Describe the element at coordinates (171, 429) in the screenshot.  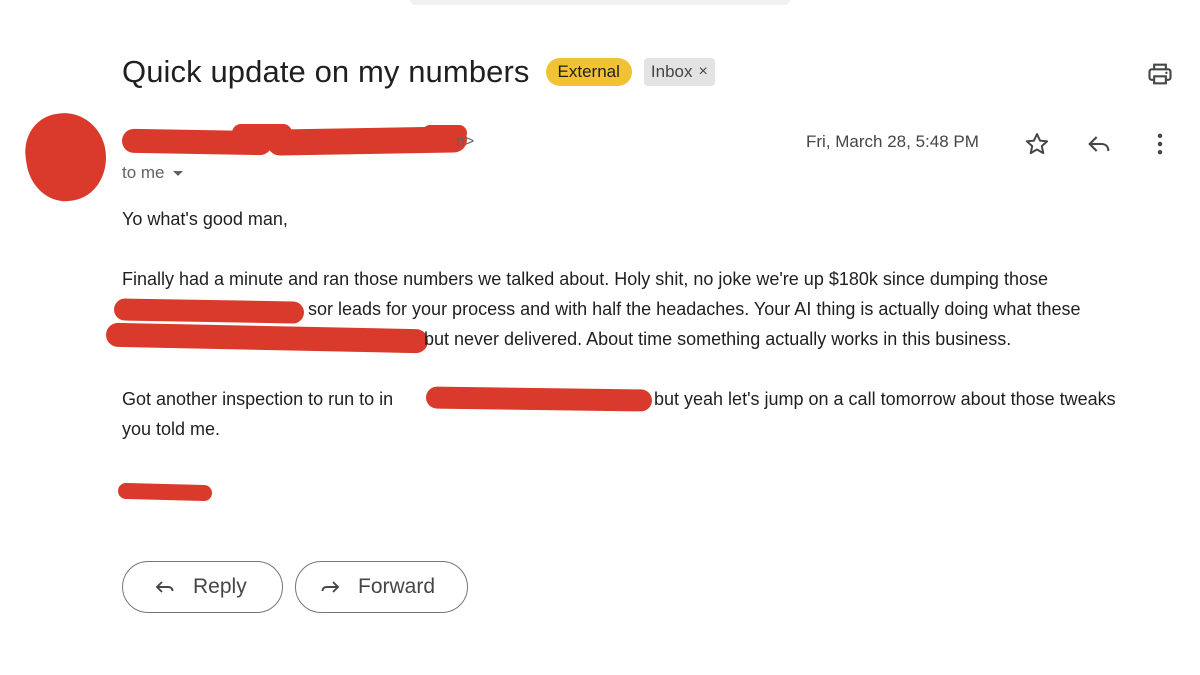
I see `body-line: you told me.` at that location.